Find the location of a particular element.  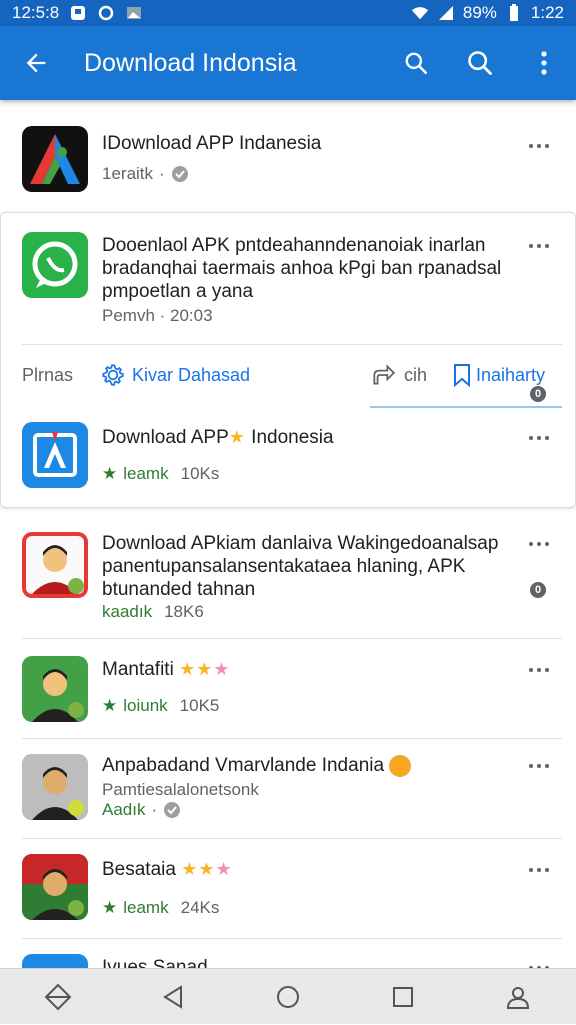

app-meta: kaadık 18K6 is located at coordinates (153, 612).